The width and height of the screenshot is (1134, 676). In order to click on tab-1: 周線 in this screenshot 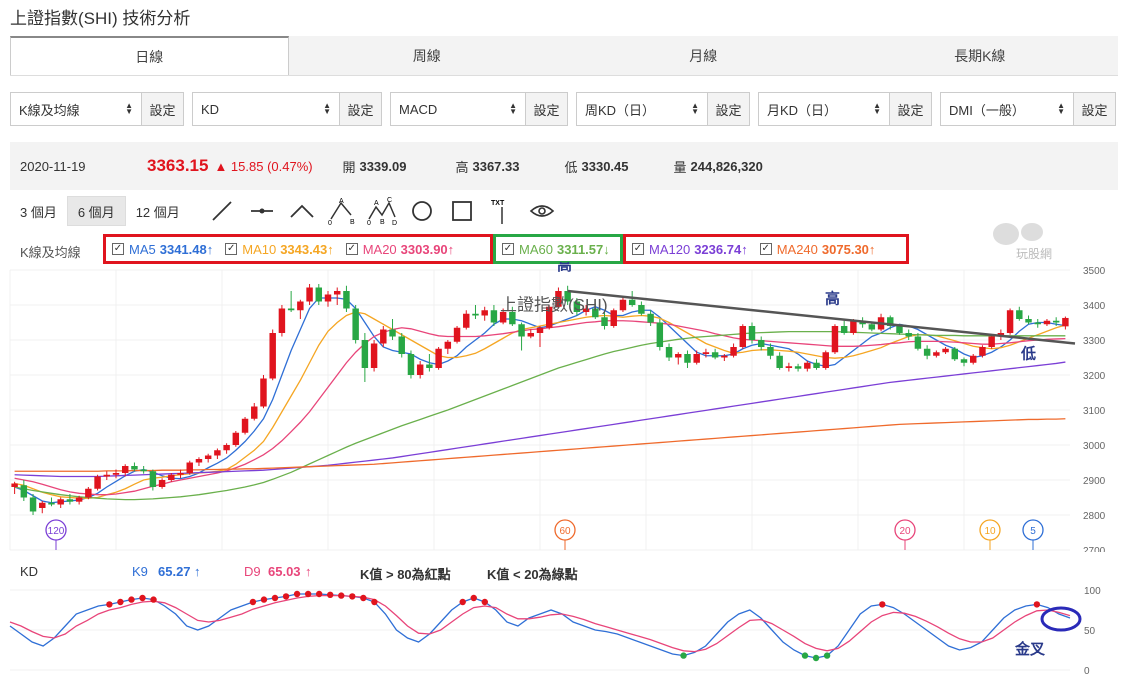, I will do `click(427, 55)`.